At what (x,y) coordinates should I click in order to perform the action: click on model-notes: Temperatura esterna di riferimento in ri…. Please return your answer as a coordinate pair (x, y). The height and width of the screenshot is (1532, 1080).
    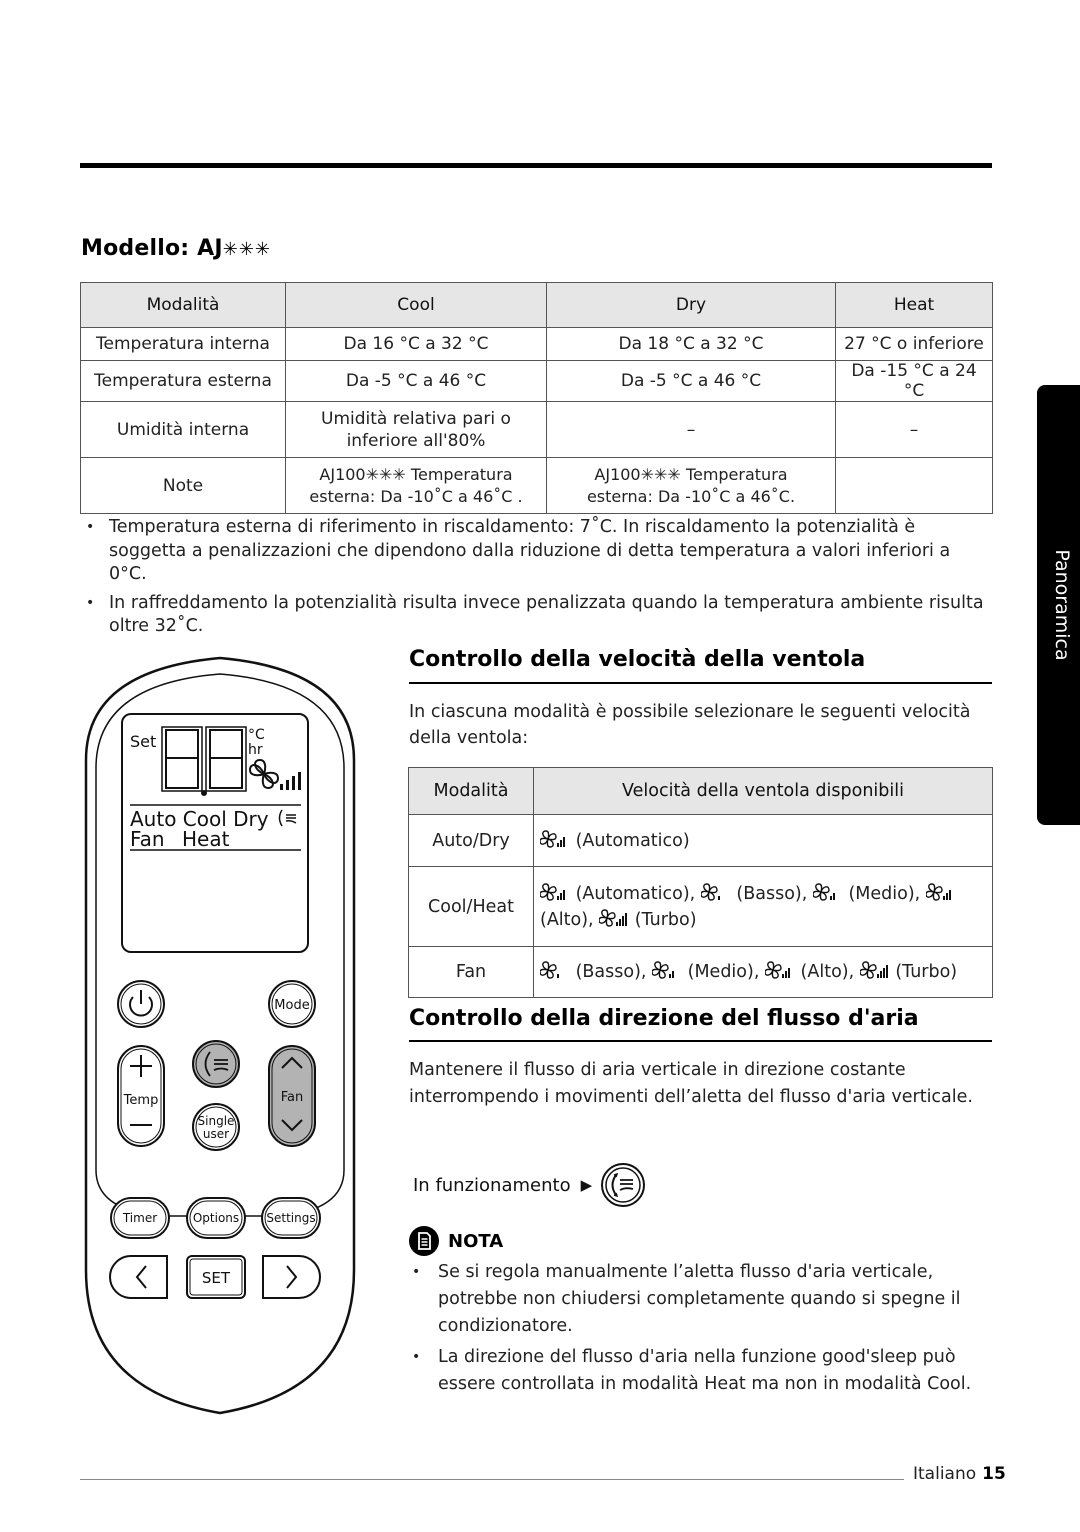
    Looking at the image, I should click on (535, 580).